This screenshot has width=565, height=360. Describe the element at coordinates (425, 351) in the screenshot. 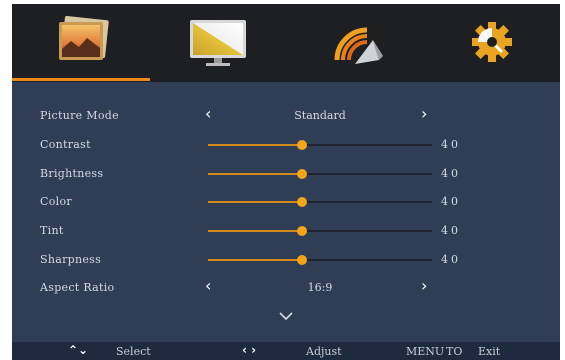

I see `menu-key-hint: MENU` at that location.